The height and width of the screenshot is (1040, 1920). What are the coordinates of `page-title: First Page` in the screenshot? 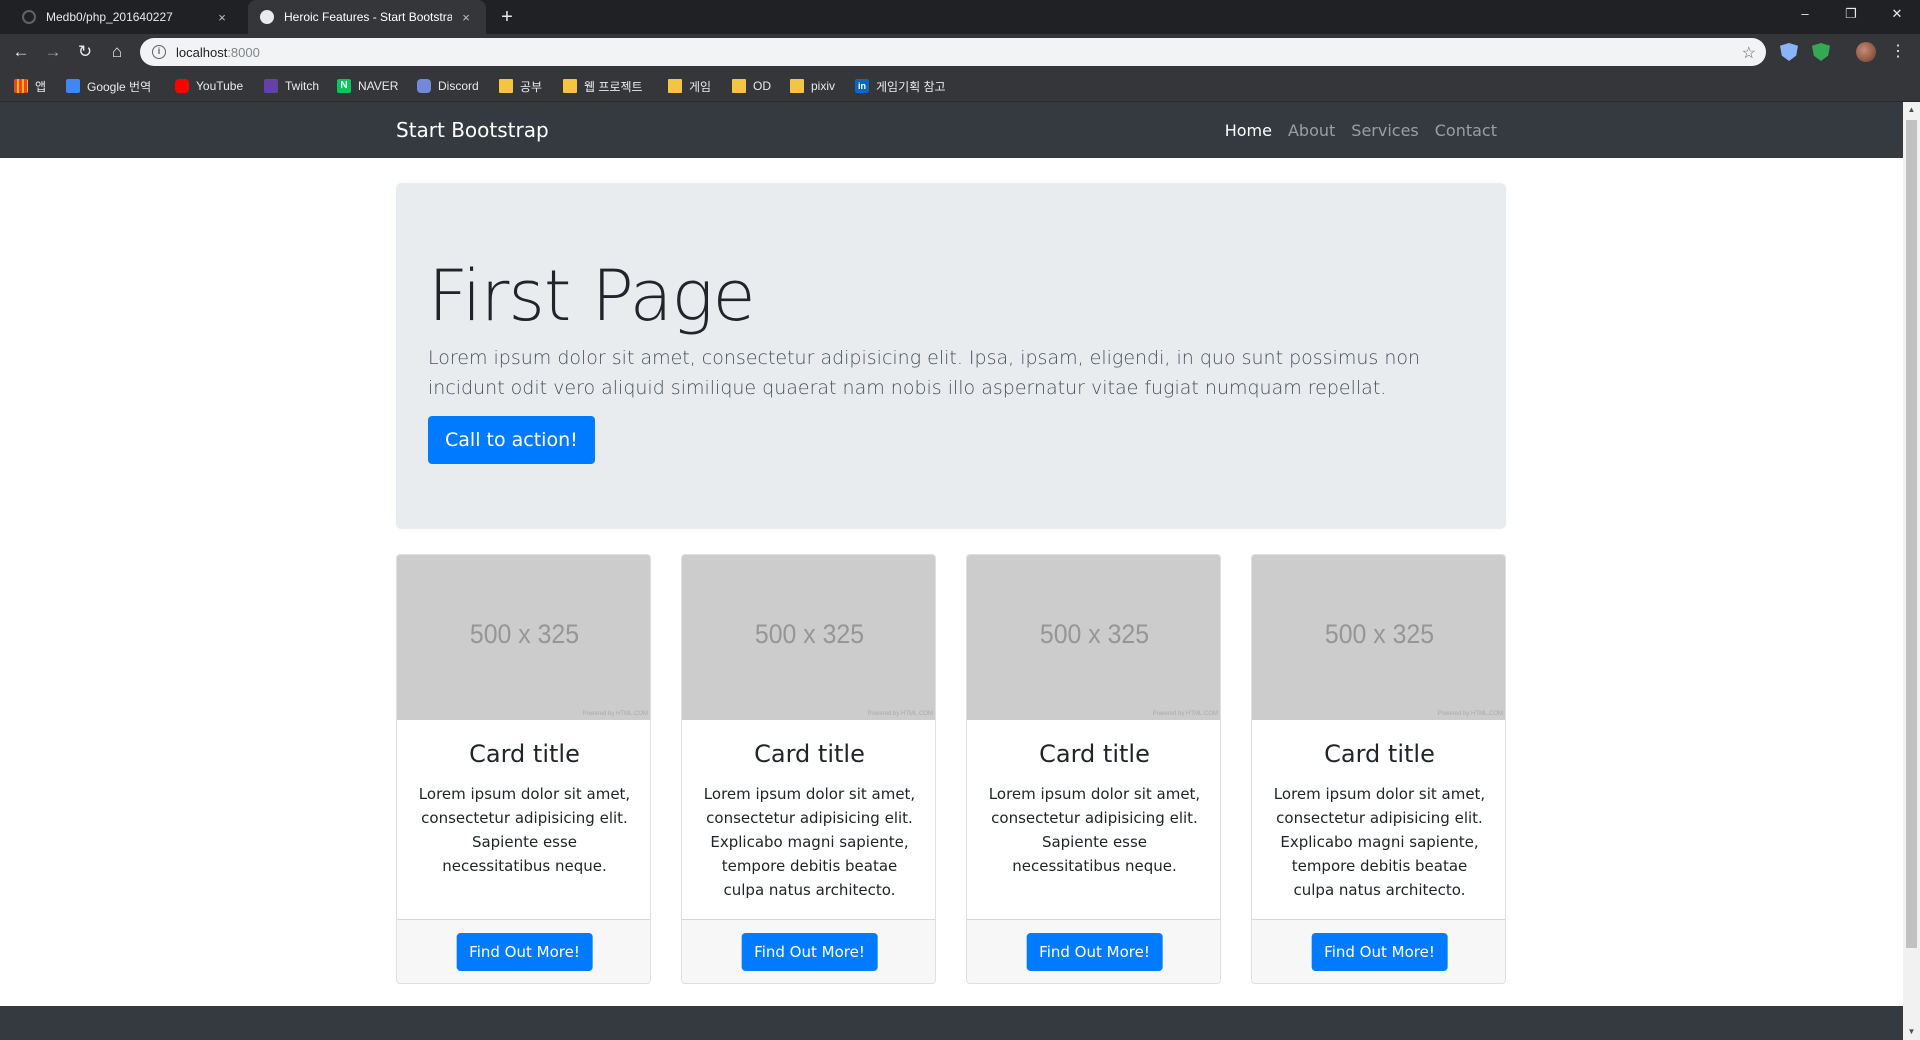 It's located at (592, 296).